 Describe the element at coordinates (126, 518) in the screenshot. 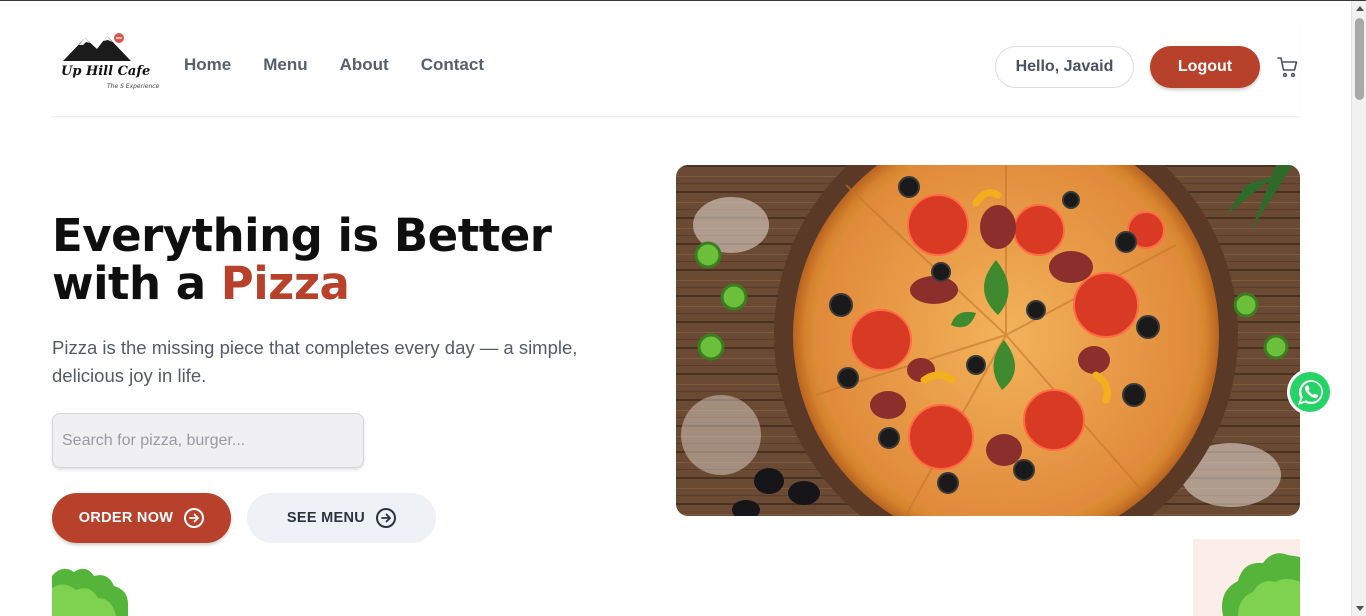

I see `order-now-label: ORDER NOW` at that location.